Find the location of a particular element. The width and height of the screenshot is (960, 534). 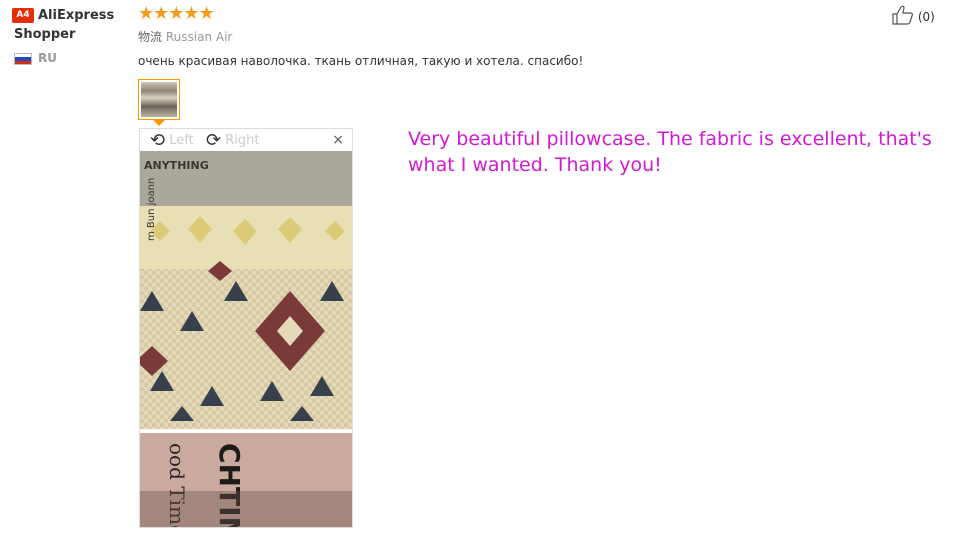

star-rating: ★★★★★ is located at coordinates (176, 13).